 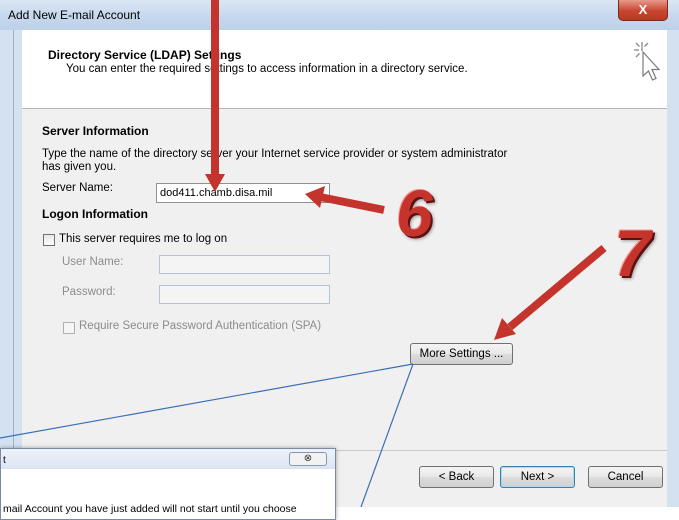 I want to click on arrow-to-server-field-head, so click(x=215, y=183).